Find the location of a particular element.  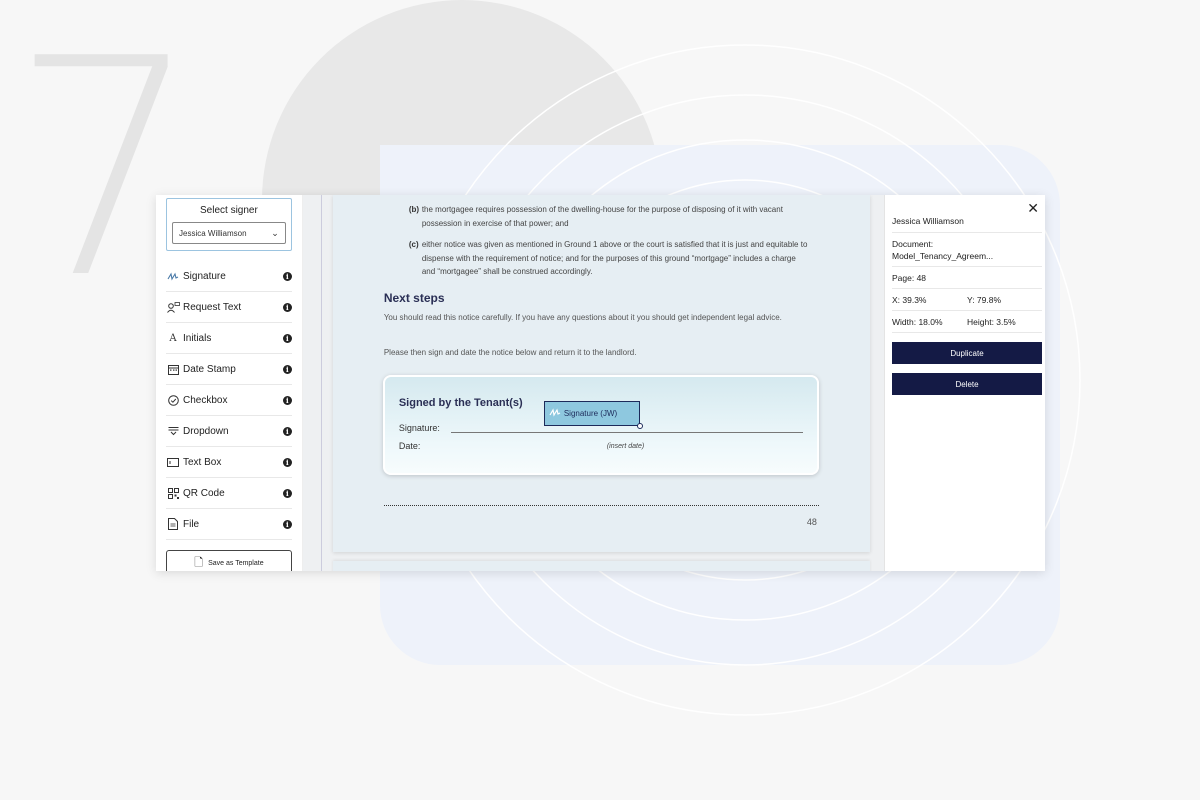

size-info: Width: 18.0% Height: 3.5% is located at coordinates (967, 324).